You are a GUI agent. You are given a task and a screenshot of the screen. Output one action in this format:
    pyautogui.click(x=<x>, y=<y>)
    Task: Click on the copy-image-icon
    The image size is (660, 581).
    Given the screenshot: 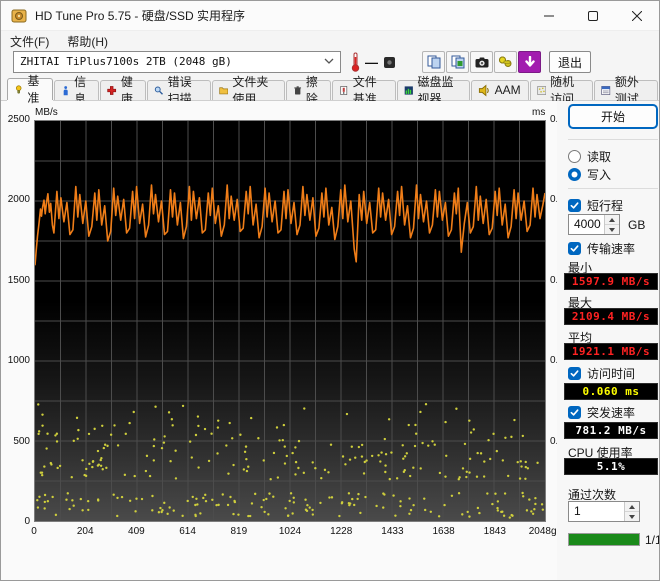 What is the action you would take?
    pyautogui.click(x=457, y=62)
    